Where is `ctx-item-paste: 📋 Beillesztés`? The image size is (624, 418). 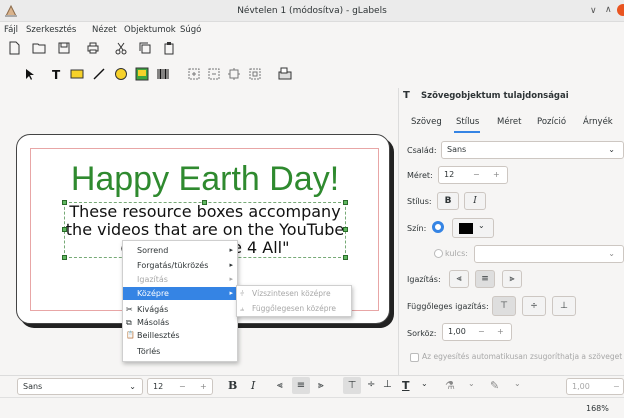
ctx-item-paste: 📋 Beillesztés is located at coordinates (180, 335).